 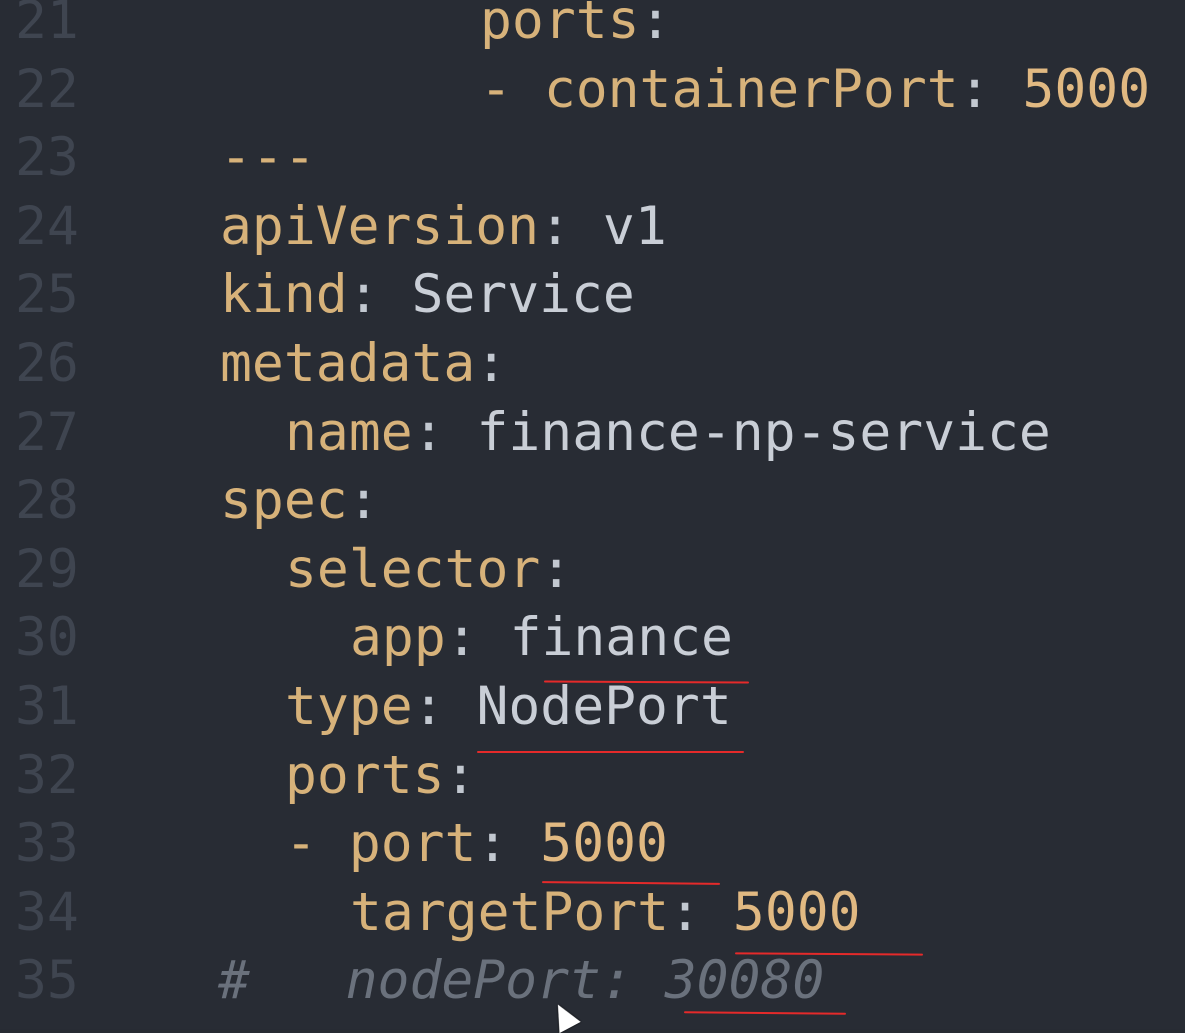 I want to click on code-text: selector:, so click(x=428, y=570).